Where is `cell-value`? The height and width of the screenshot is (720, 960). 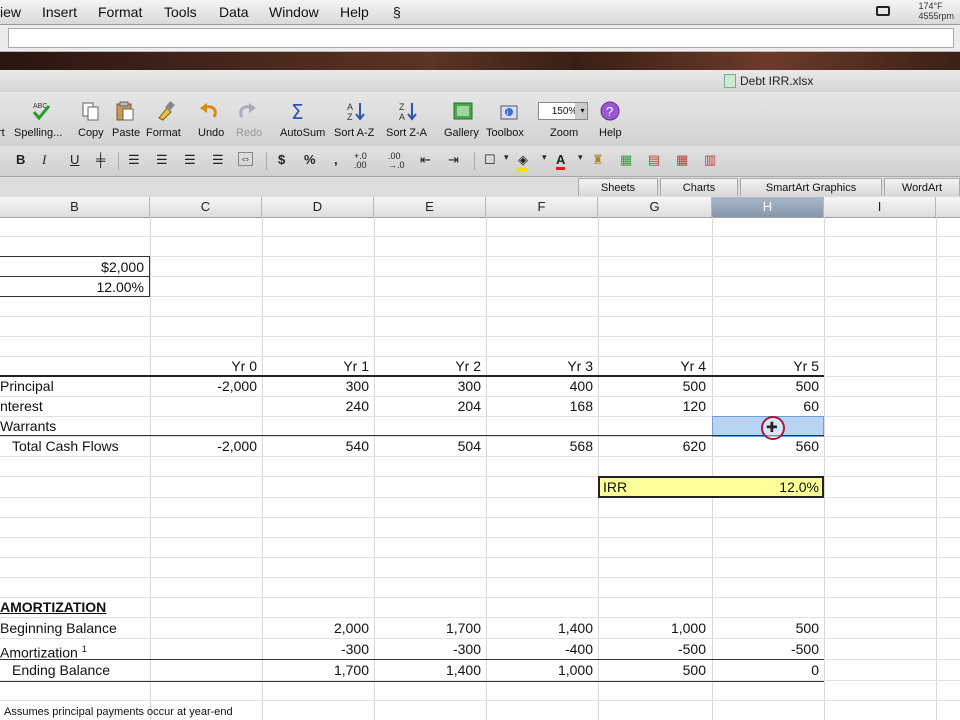 cell-value is located at coordinates (203, 406).